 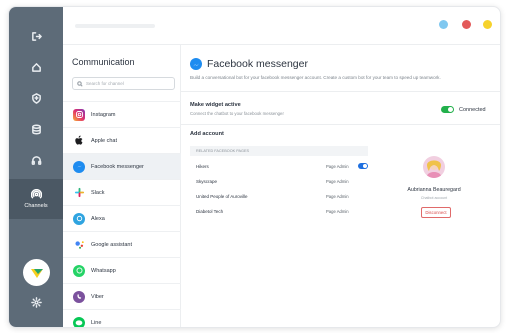 I want to click on channel-search-input: Search for channel, so click(x=123, y=83).